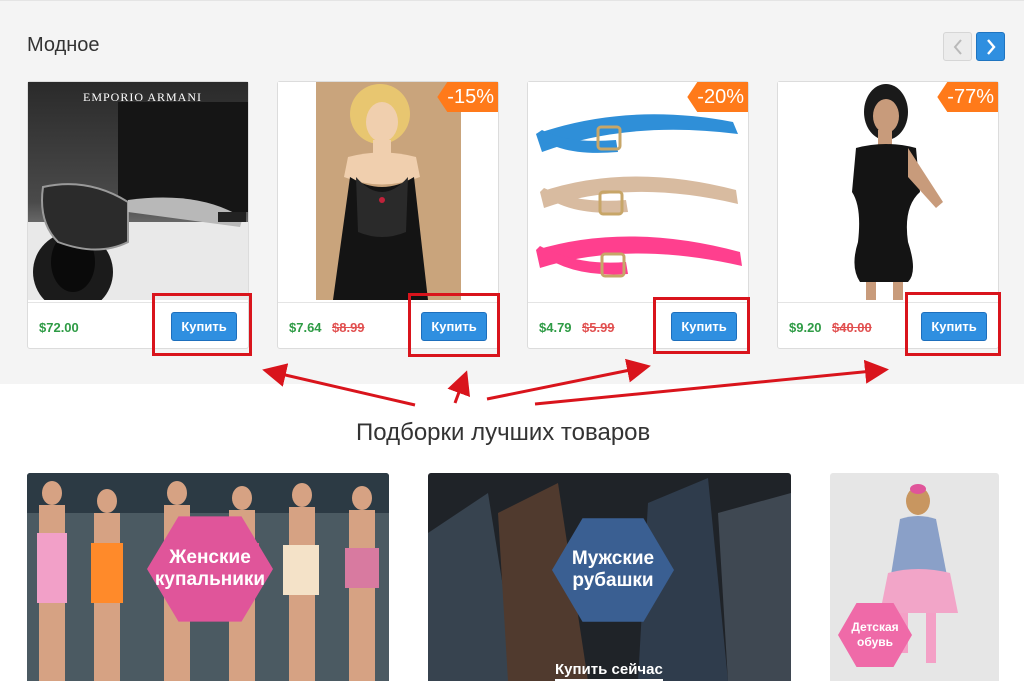  I want to click on banner-title-line1: Мужские, so click(613, 558).